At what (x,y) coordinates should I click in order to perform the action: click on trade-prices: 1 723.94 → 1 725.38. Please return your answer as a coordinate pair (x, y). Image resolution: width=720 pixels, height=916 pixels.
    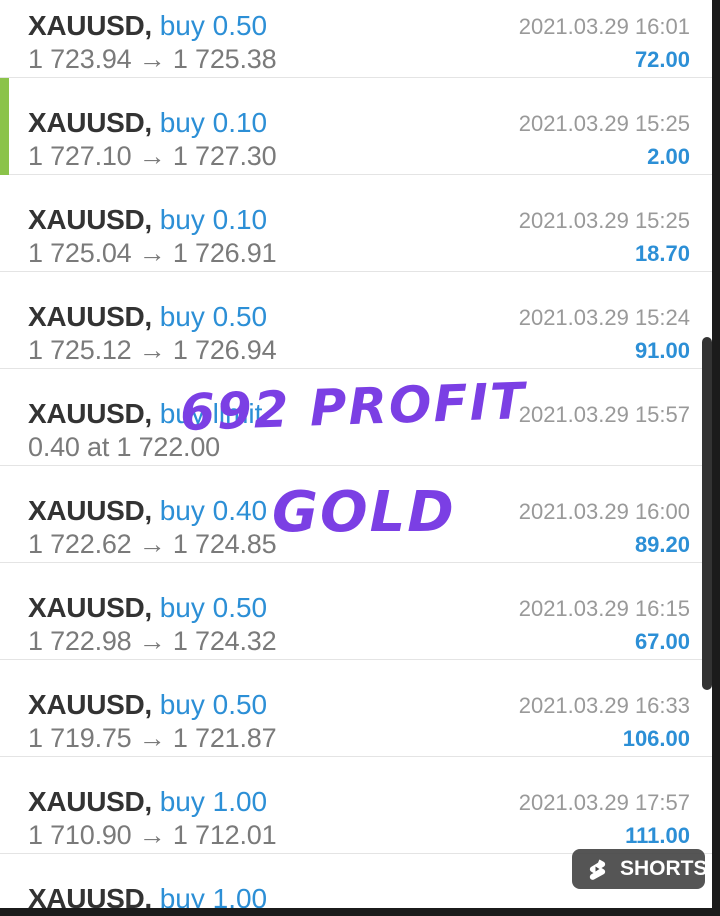
    Looking at the image, I should click on (152, 59).